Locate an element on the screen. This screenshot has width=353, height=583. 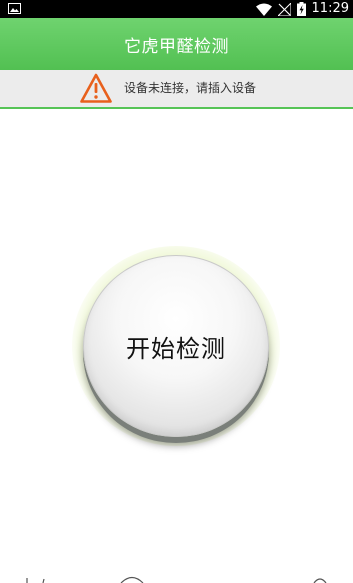
start-button-label: 开始检测 is located at coordinates (176, 348).